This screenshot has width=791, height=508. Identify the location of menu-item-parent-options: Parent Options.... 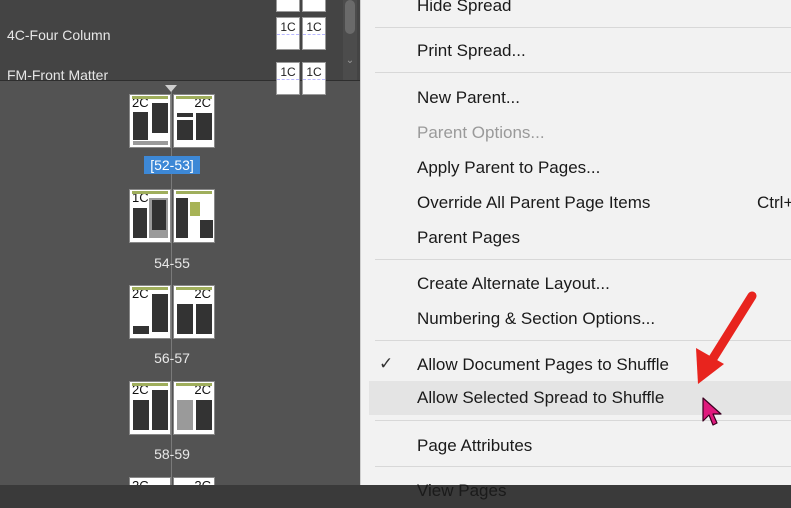
(481, 132).